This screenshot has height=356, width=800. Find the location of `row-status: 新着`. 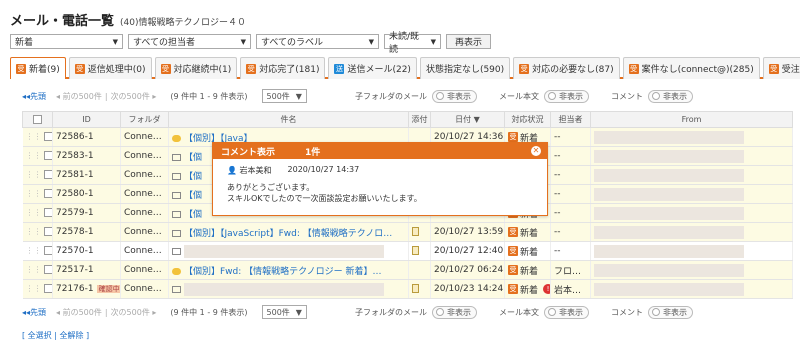

row-status: 新着 is located at coordinates (529, 290).